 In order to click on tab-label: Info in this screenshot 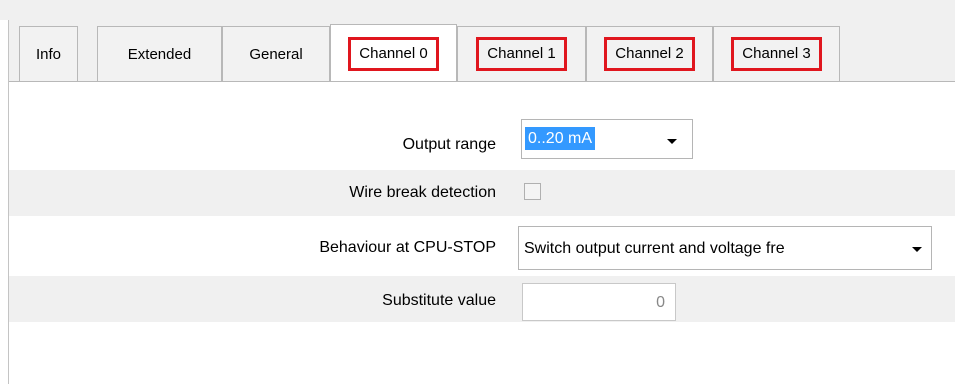, I will do `click(48, 54)`.